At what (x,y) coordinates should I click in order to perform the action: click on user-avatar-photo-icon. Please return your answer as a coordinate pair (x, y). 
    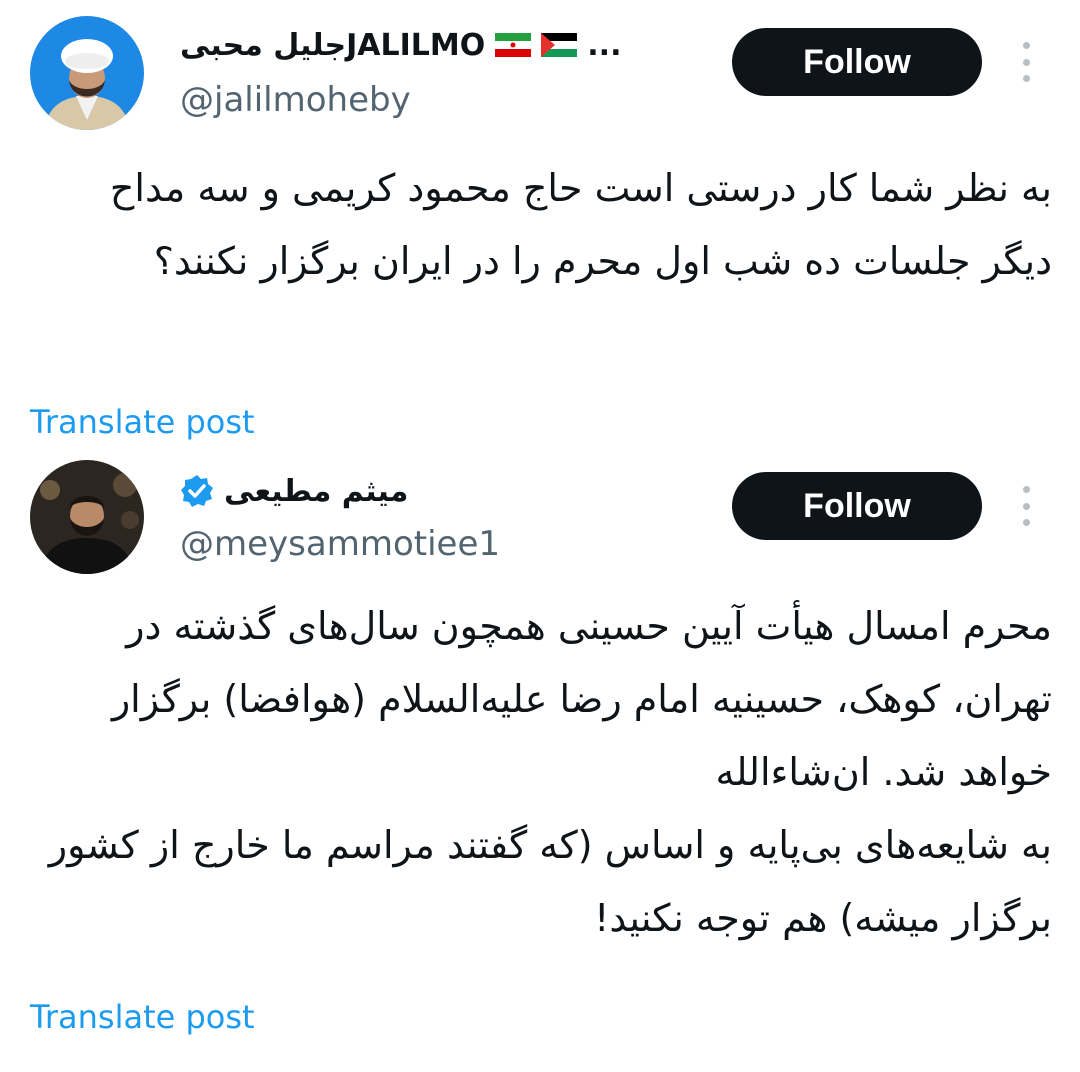
    Looking at the image, I should click on (87, 517).